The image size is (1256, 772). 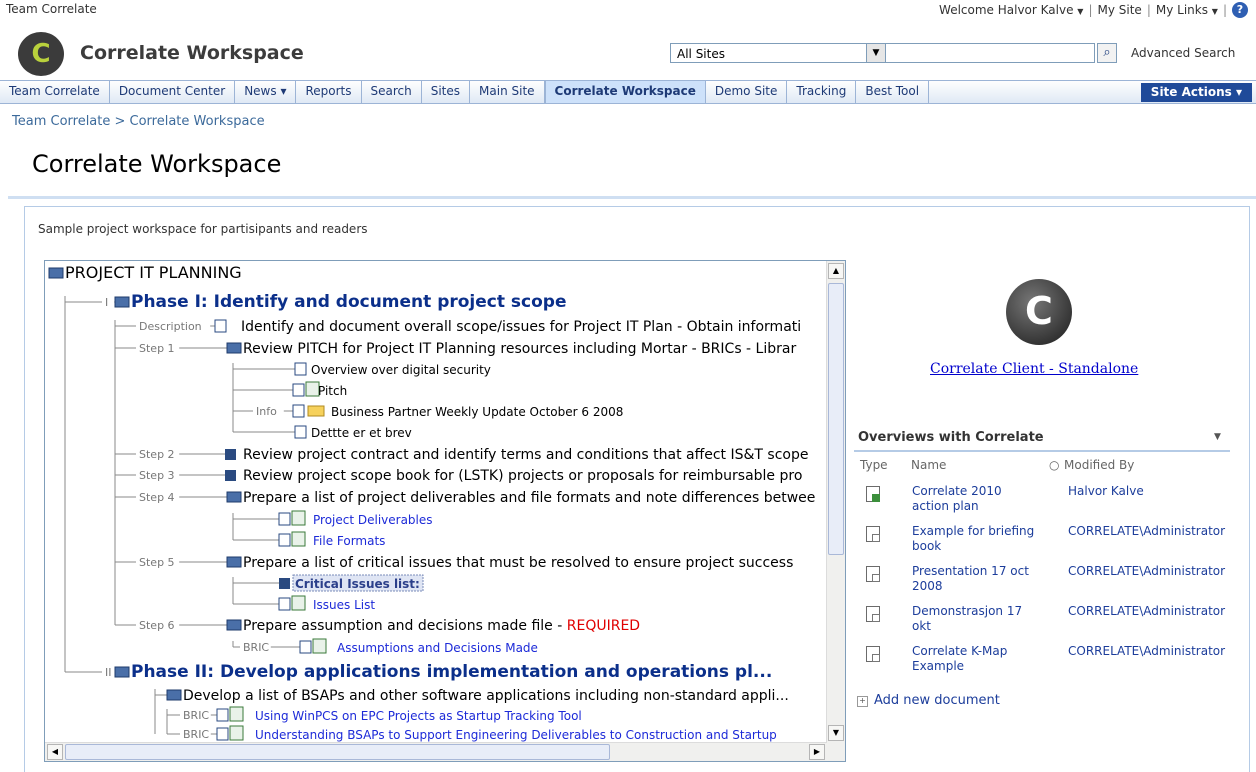 What do you see at coordinates (873, 494) in the screenshot?
I see `excel-doc-icon` at bounding box center [873, 494].